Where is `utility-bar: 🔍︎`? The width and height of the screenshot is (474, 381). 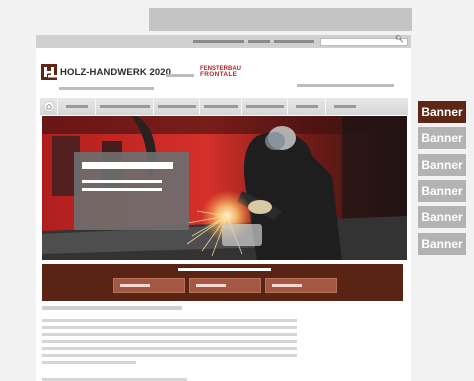 utility-bar: 🔍︎ is located at coordinates (223, 41).